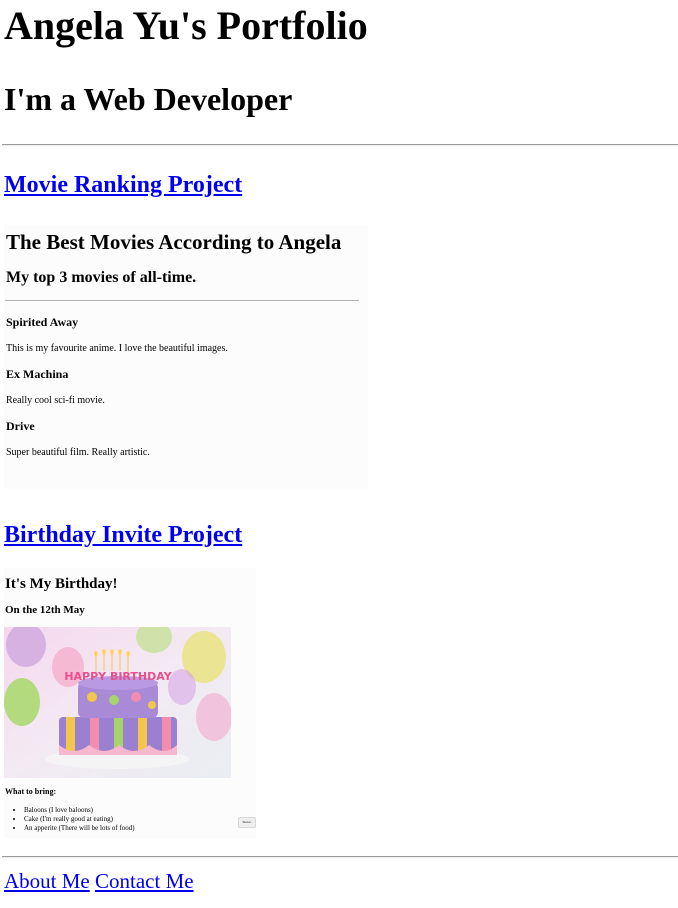  What do you see at coordinates (37, 374) in the screenshot?
I see `movie-title: Ex Machina` at bounding box center [37, 374].